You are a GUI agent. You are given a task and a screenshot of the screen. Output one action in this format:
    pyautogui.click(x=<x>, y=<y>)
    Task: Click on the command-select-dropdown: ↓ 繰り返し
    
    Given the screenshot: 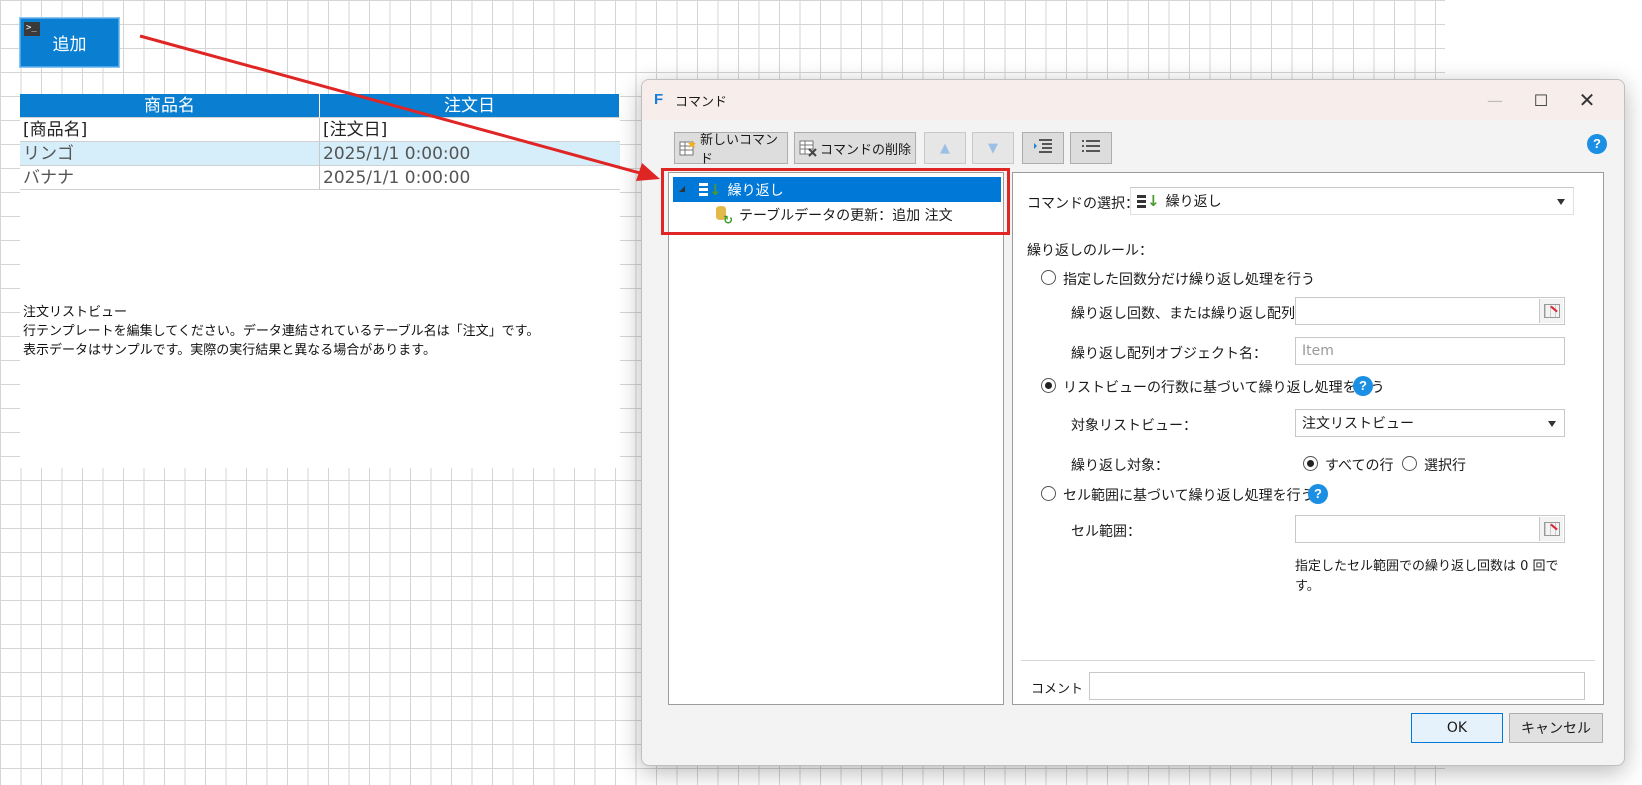 What is the action you would take?
    pyautogui.click(x=1352, y=201)
    